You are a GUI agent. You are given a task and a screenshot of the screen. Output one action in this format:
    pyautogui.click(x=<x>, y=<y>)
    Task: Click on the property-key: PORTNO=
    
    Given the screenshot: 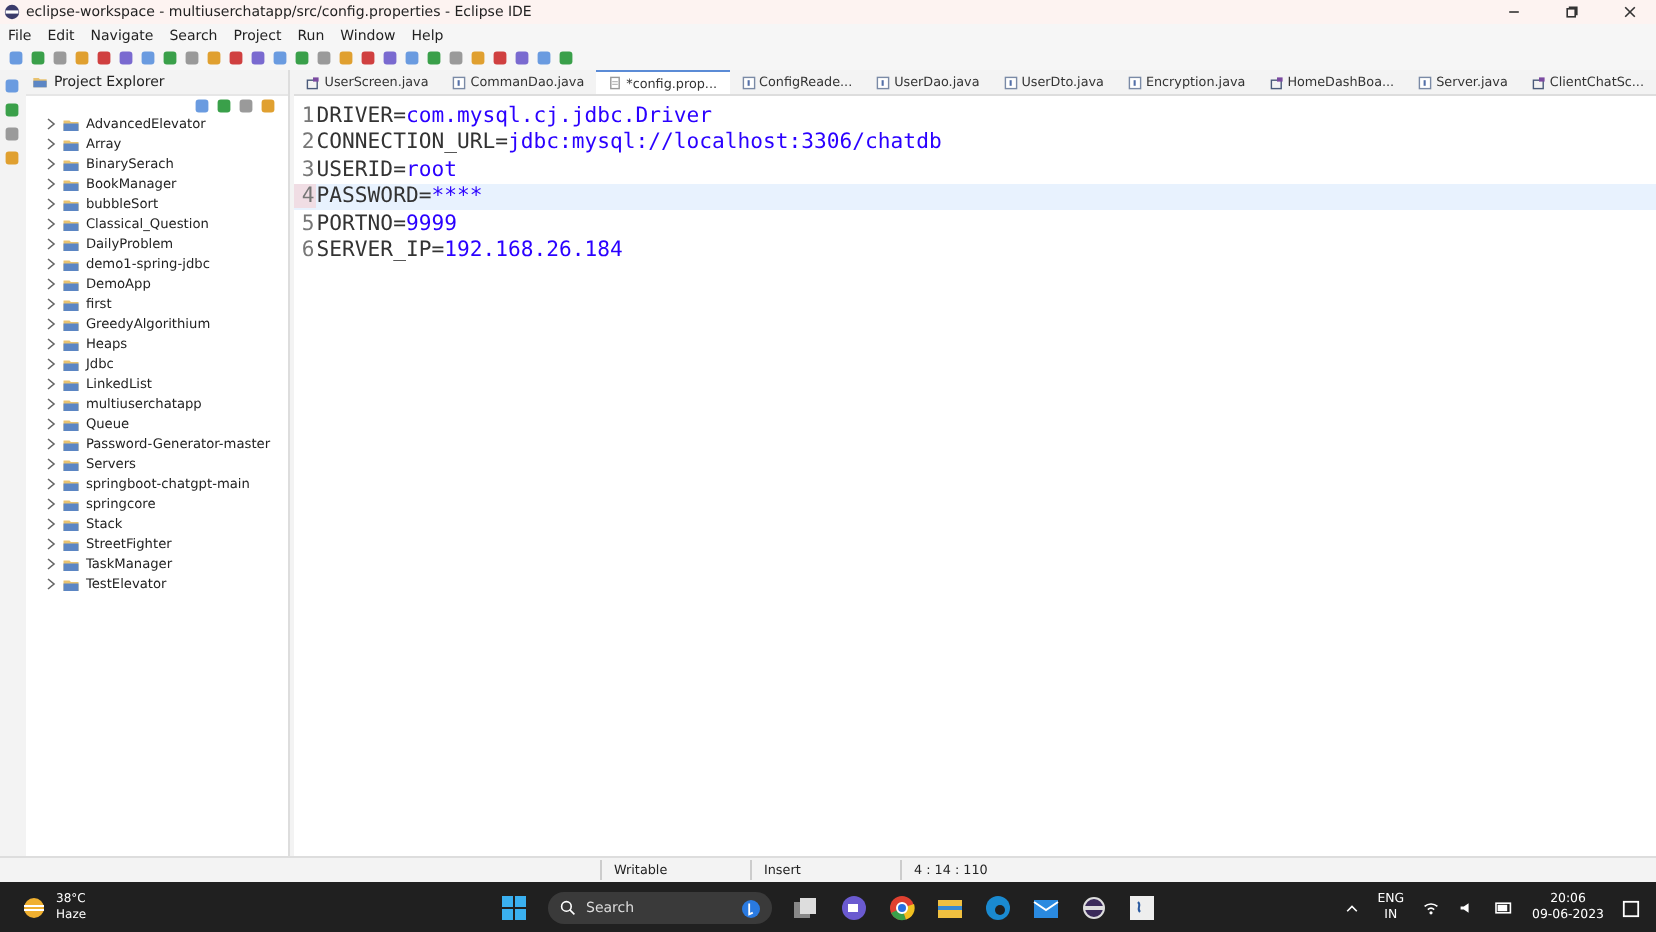 What is the action you would take?
    pyautogui.click(x=361, y=223)
    